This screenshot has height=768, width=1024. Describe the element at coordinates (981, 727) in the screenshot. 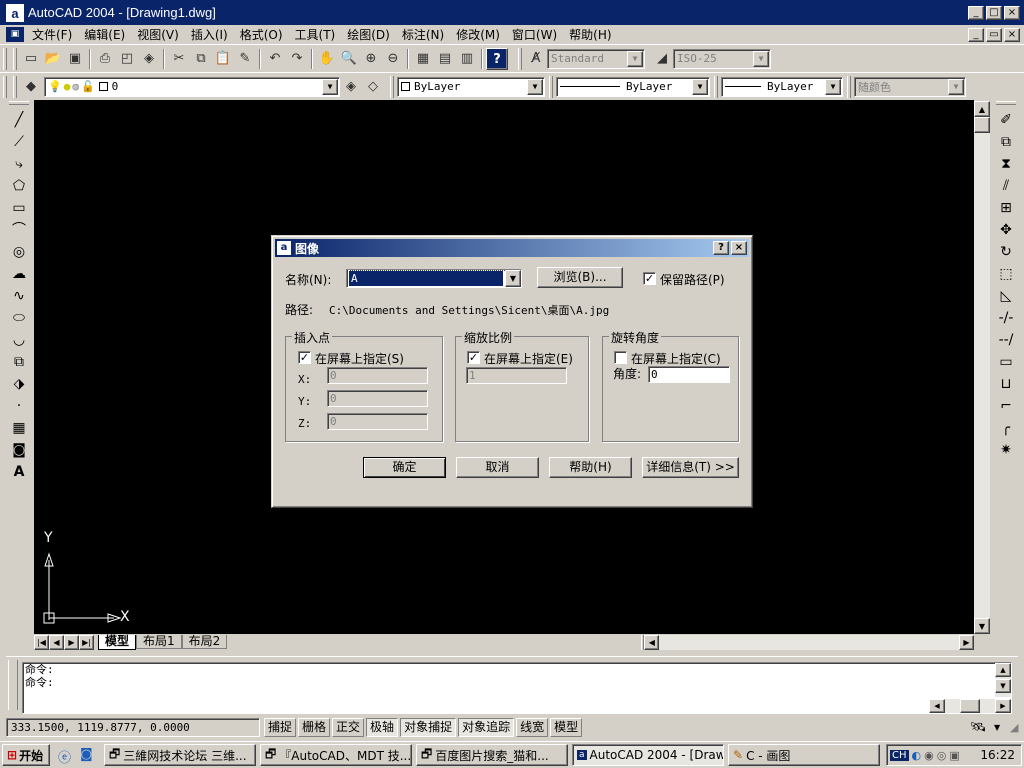

I see `tray-settings-icon: 🛰` at that location.